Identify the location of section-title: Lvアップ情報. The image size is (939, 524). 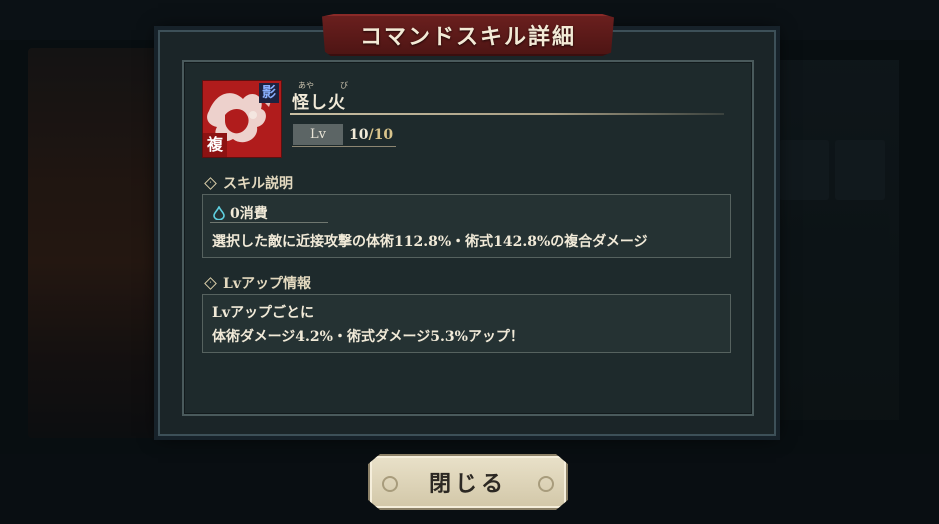
(267, 284).